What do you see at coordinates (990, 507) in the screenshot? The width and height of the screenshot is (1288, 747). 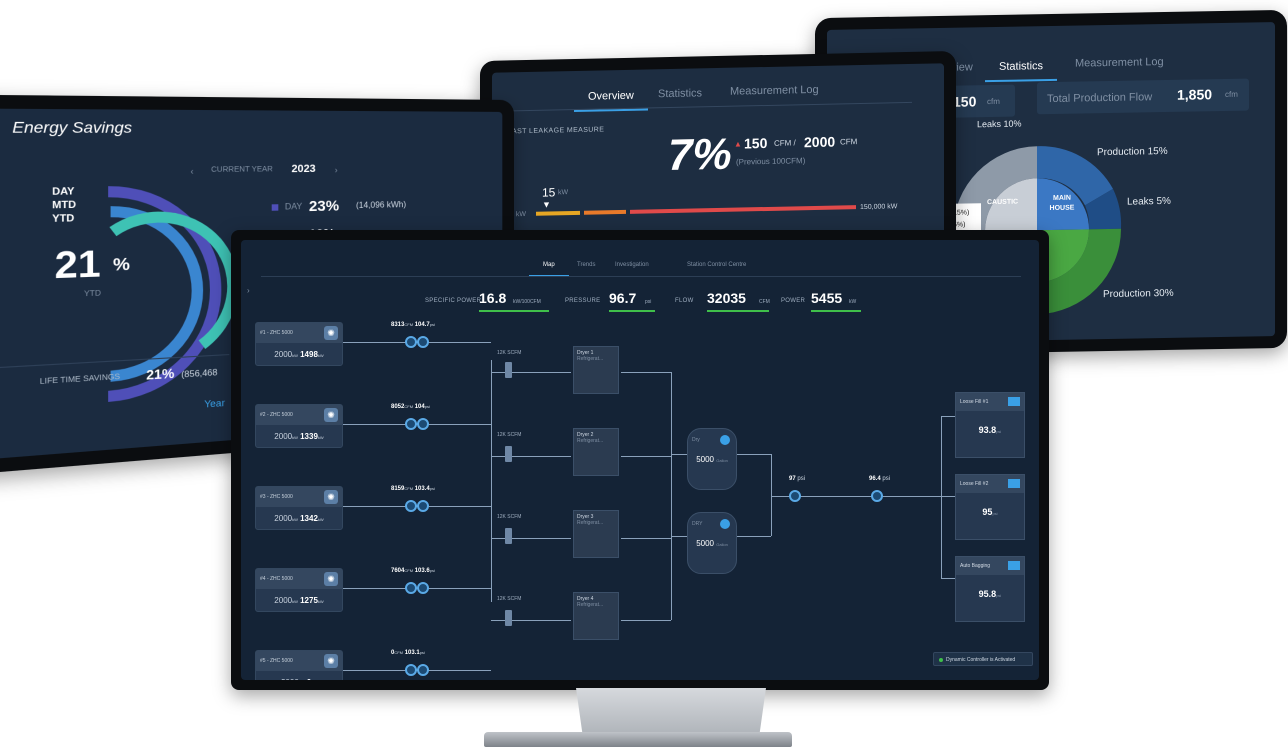 I see `production-line-card: Loose Fill #2 95psi` at bounding box center [990, 507].